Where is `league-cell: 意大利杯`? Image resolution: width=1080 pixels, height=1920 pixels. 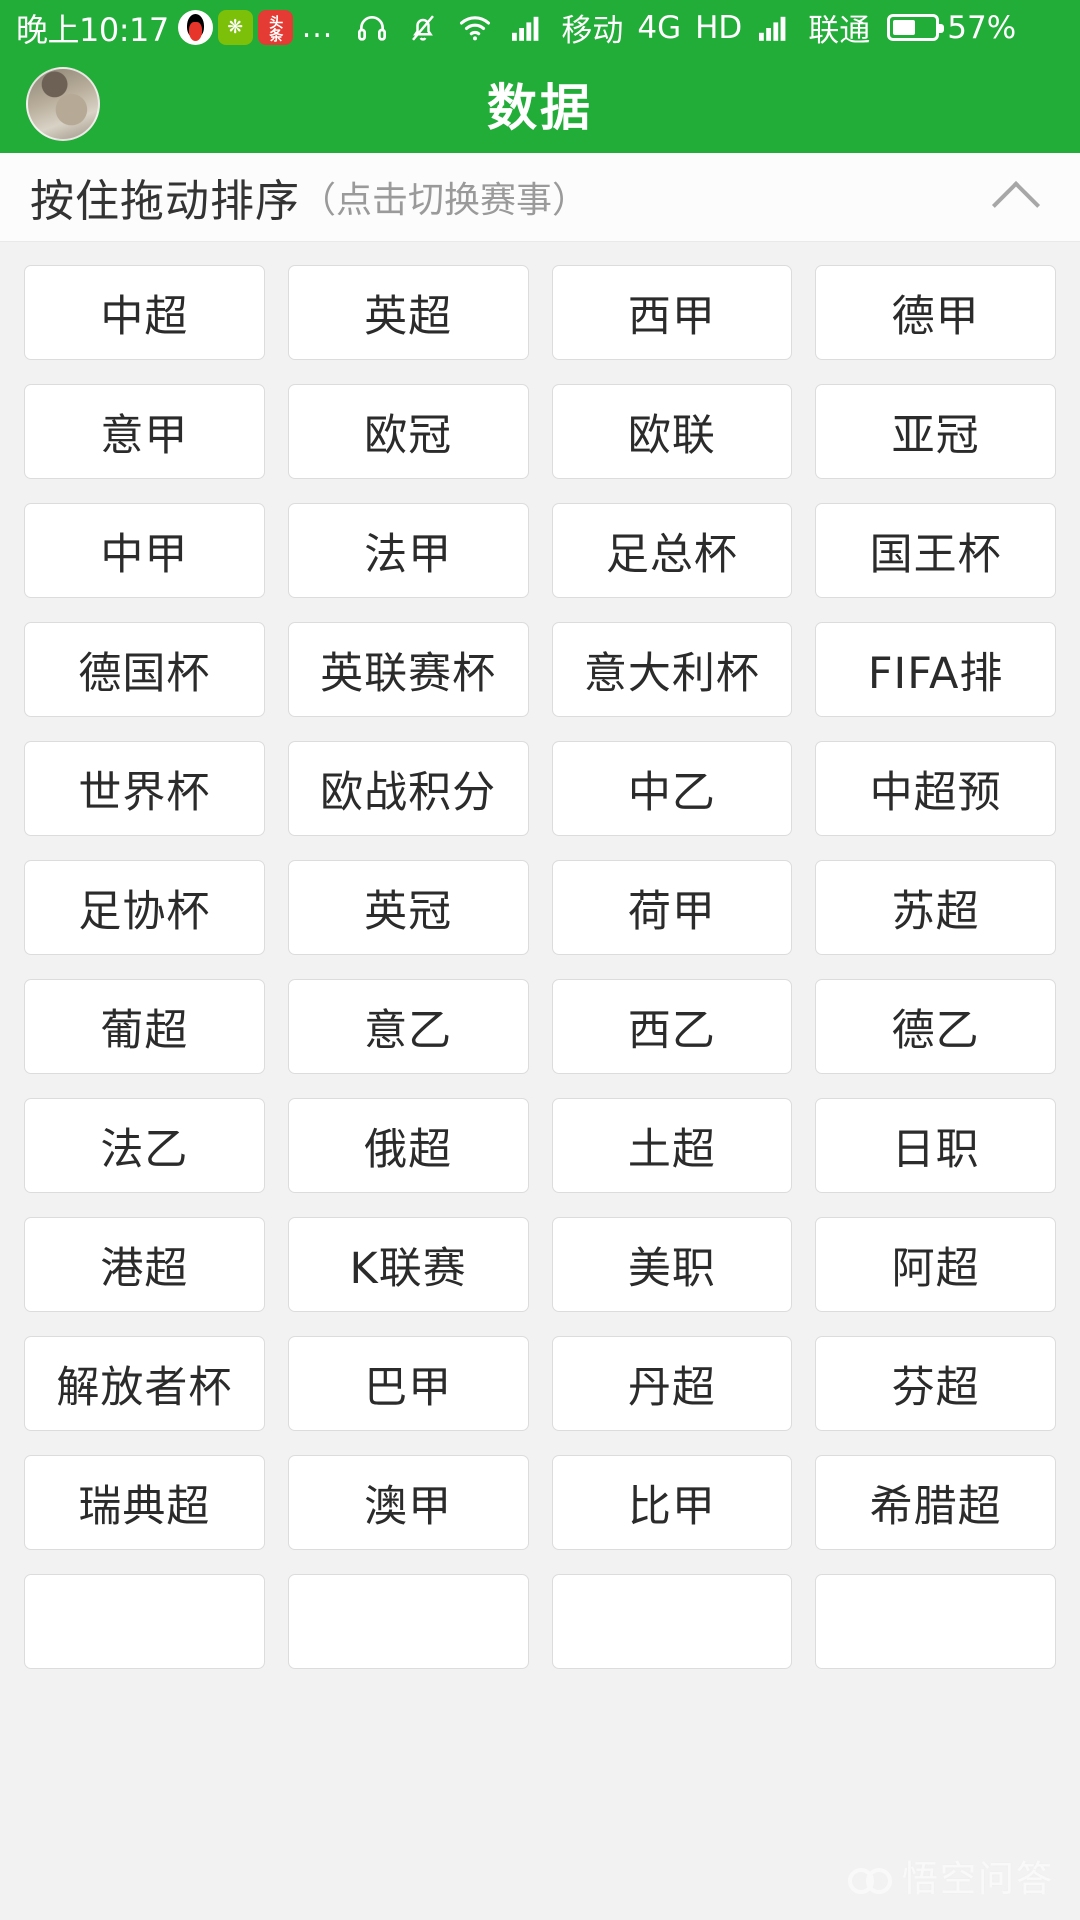 league-cell: 意大利杯 is located at coordinates (672, 669).